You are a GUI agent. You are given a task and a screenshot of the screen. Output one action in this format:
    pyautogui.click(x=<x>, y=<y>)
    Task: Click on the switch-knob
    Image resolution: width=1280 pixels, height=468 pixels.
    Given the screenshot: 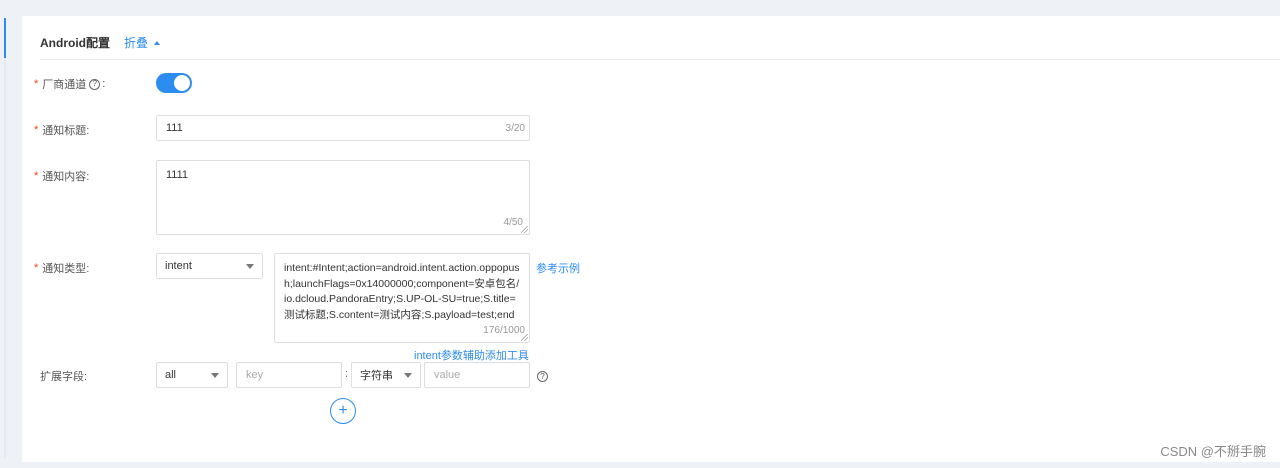 What is the action you would take?
    pyautogui.click(x=182, y=83)
    